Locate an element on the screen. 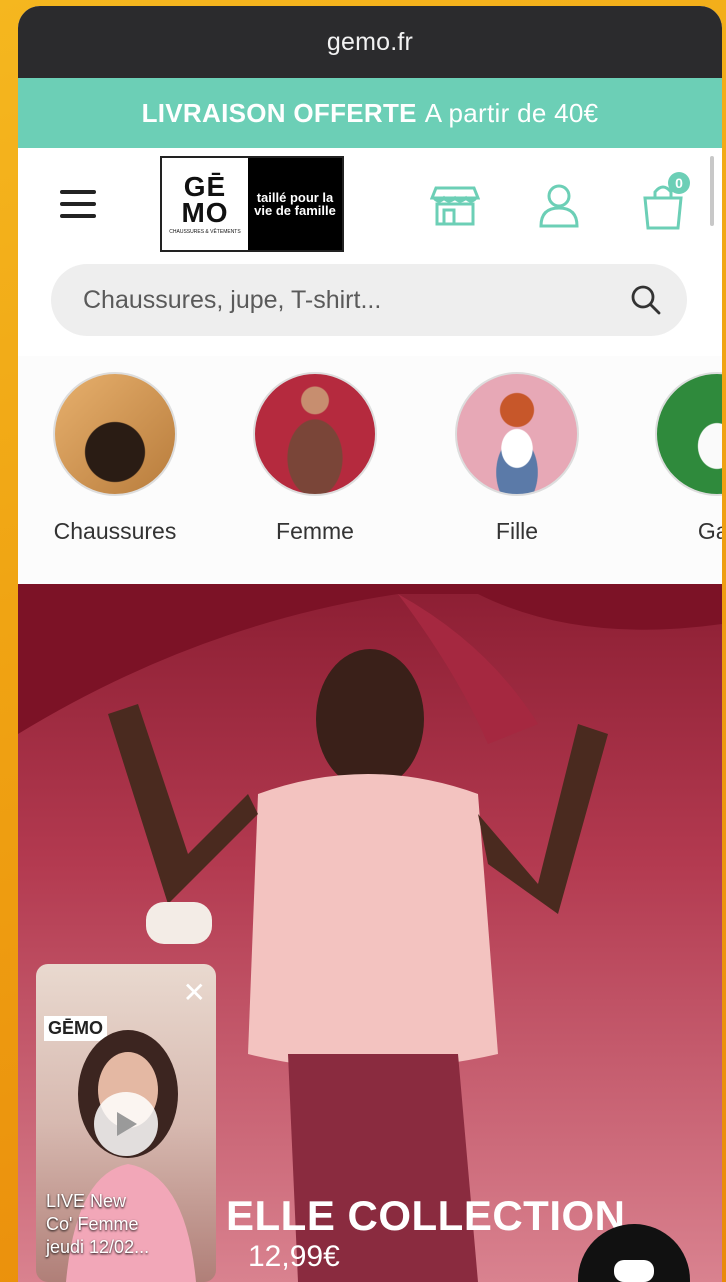 This screenshot has height=1282, width=726. logo-tagline: taillé pour la vie de famille is located at coordinates (295, 204).